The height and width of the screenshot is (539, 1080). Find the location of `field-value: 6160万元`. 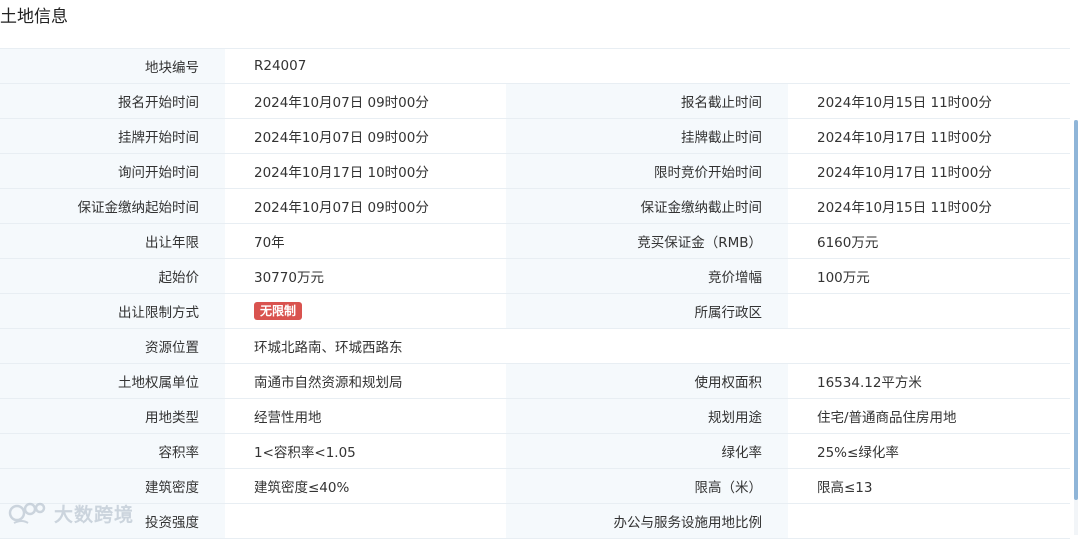

field-value: 6160万元 is located at coordinates (929, 241).